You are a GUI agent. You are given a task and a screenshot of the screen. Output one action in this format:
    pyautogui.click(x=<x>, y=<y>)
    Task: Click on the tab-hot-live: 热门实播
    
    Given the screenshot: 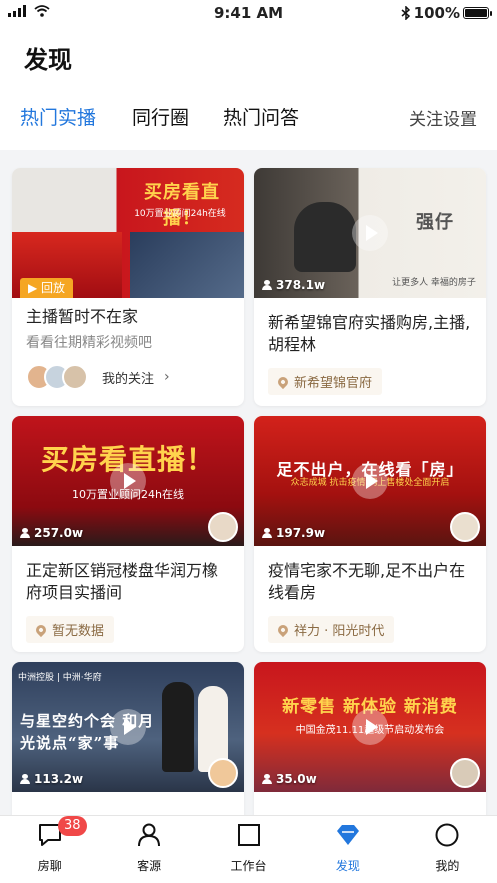 What is the action you would take?
    pyautogui.click(x=58, y=116)
    